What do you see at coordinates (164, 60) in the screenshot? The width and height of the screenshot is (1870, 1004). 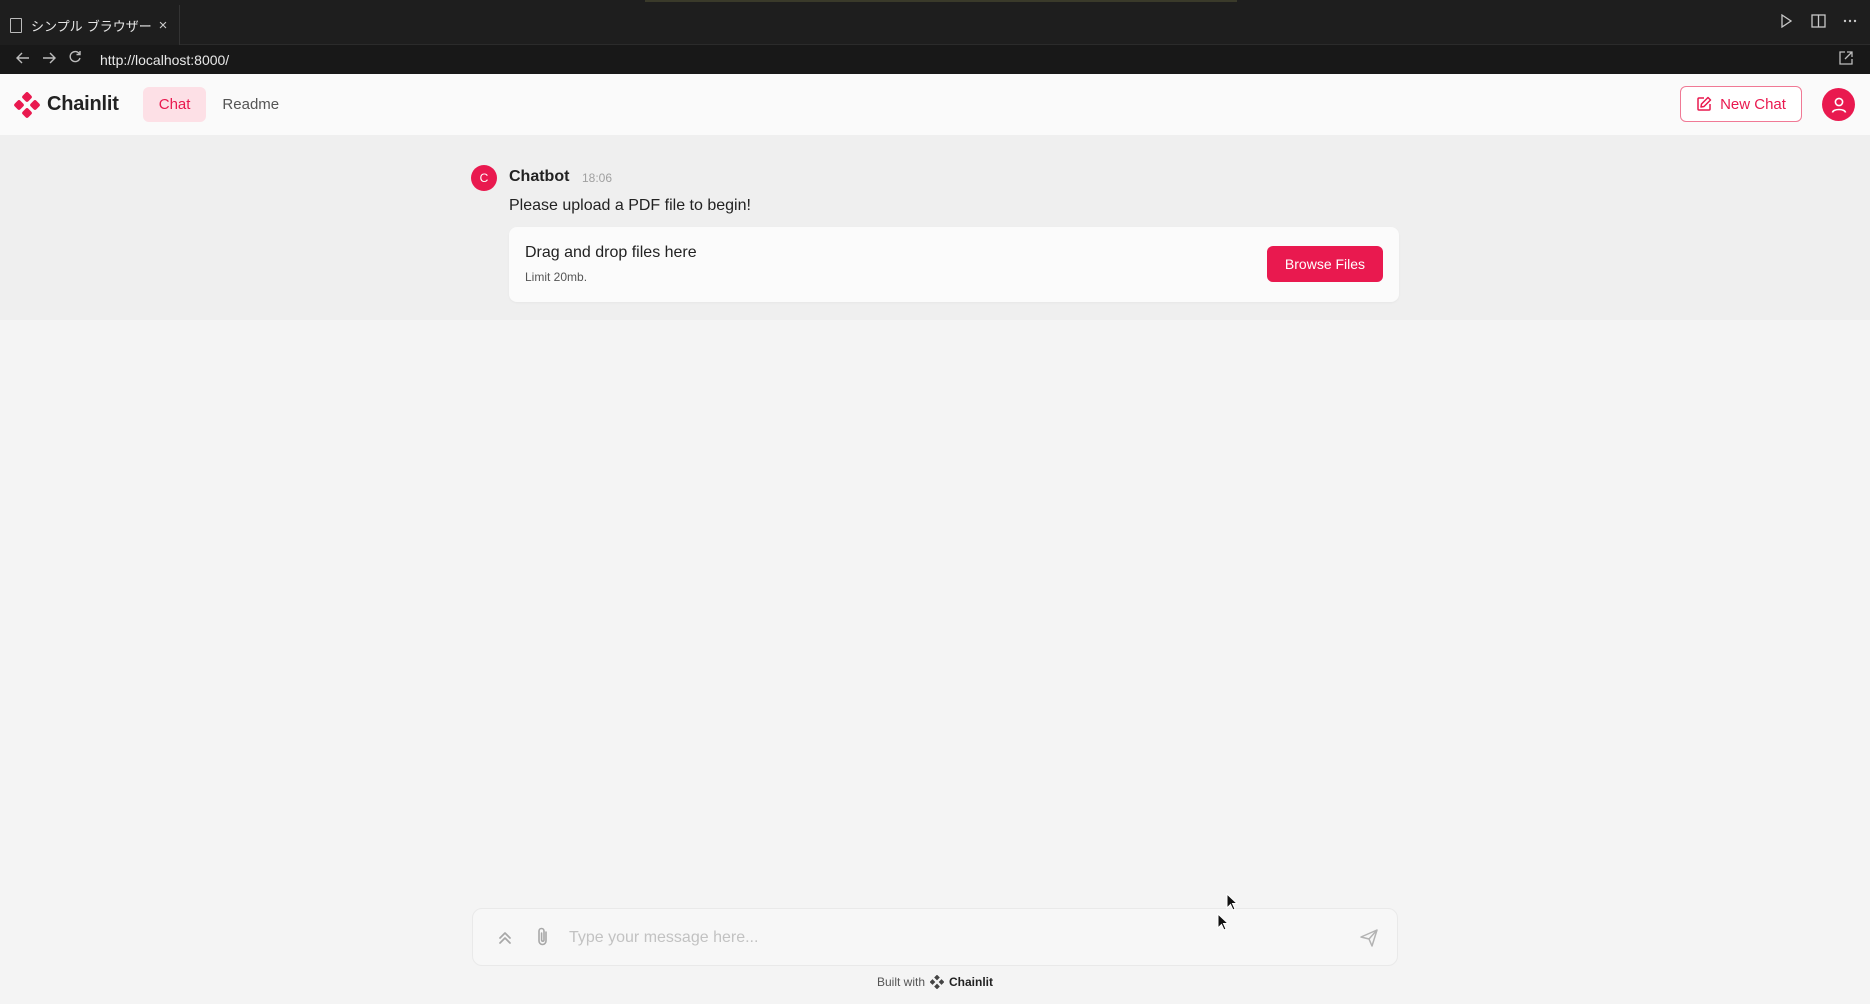 I see `url-field: http://localhost:8000/` at bounding box center [164, 60].